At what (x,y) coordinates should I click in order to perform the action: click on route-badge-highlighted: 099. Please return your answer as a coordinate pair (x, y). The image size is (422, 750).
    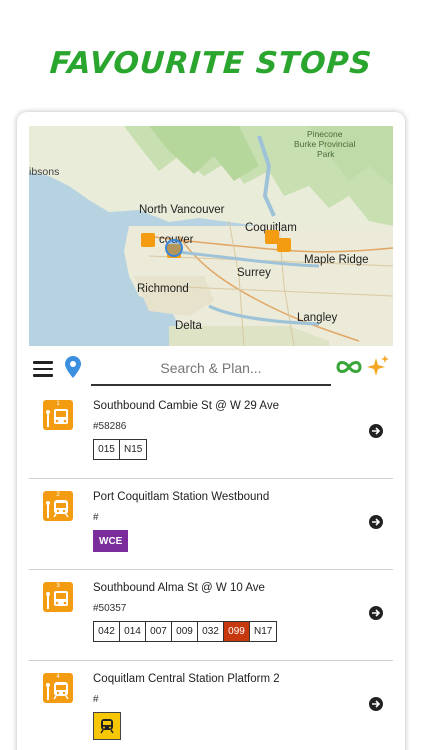
    Looking at the image, I should click on (236, 631).